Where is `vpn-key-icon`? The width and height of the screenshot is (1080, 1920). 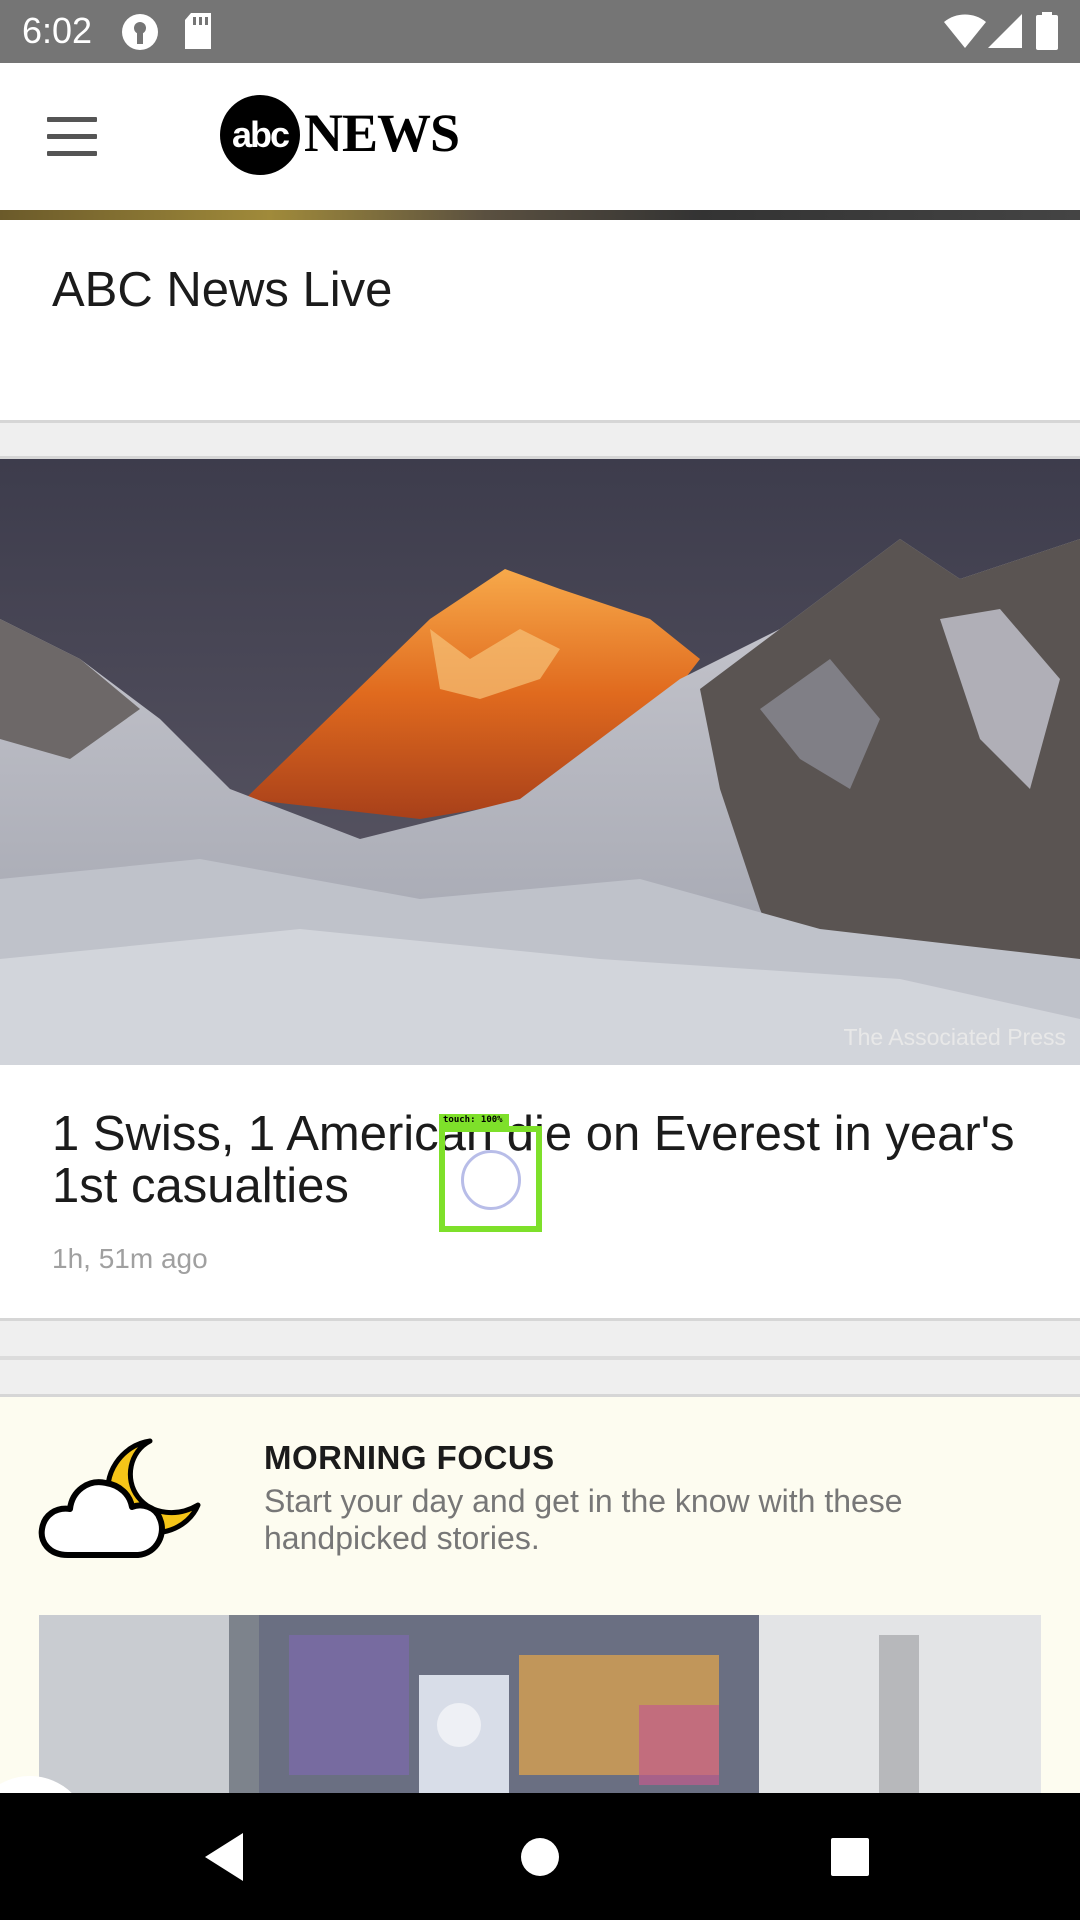 vpn-key-icon is located at coordinates (140, 32).